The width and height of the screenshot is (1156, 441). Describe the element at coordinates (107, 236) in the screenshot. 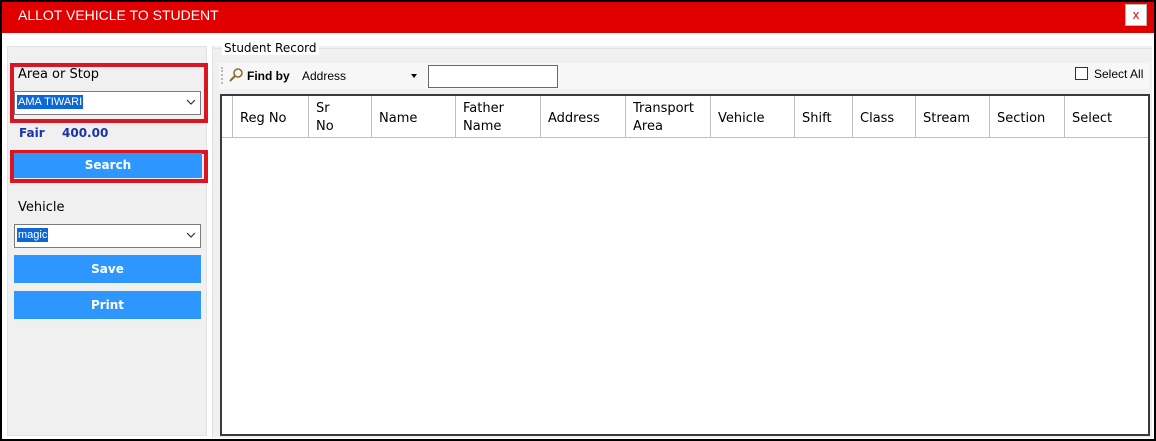

I see `vehicle-select: magic` at that location.